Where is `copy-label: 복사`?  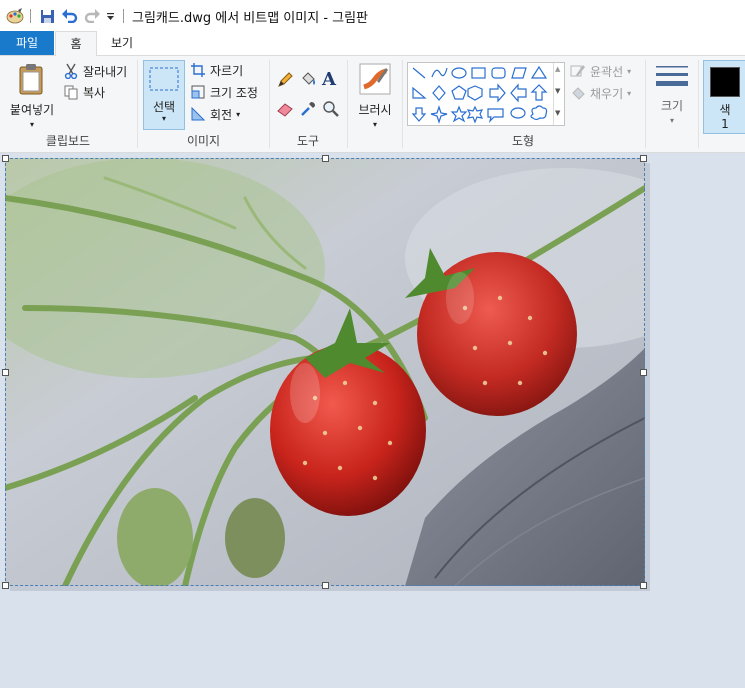 copy-label: 복사 is located at coordinates (94, 92).